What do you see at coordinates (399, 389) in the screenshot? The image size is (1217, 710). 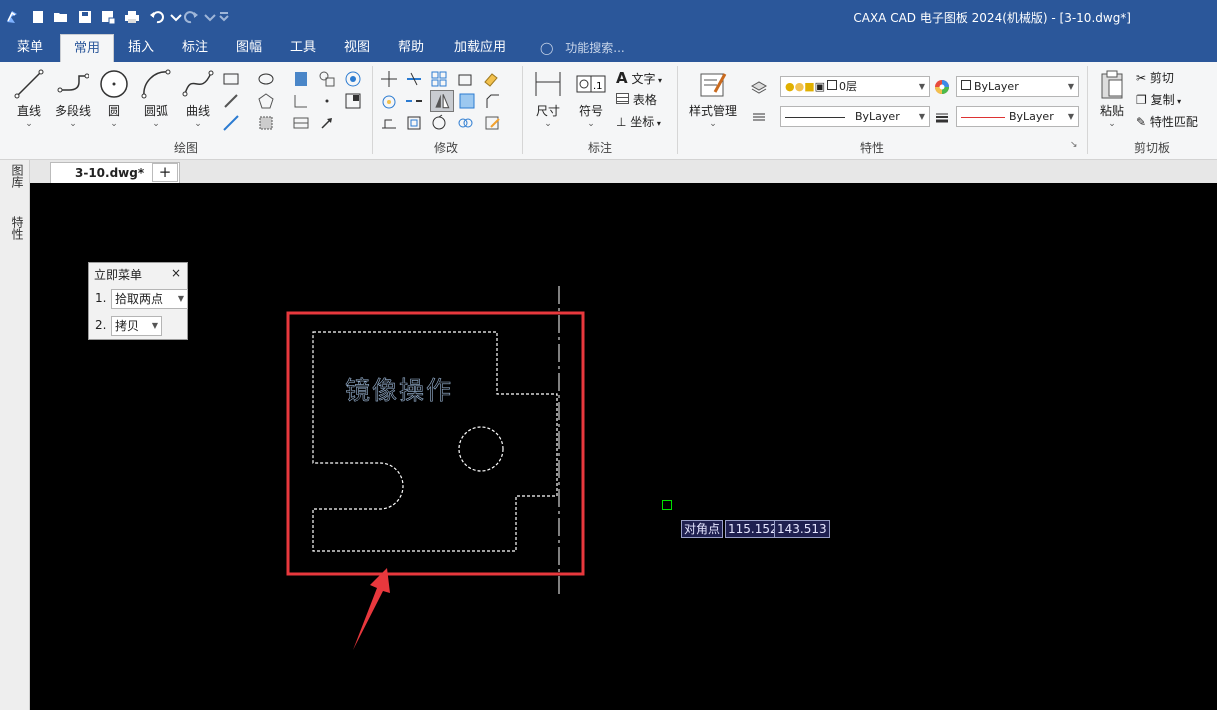 I see `drawing-text: 镜像操作` at bounding box center [399, 389].